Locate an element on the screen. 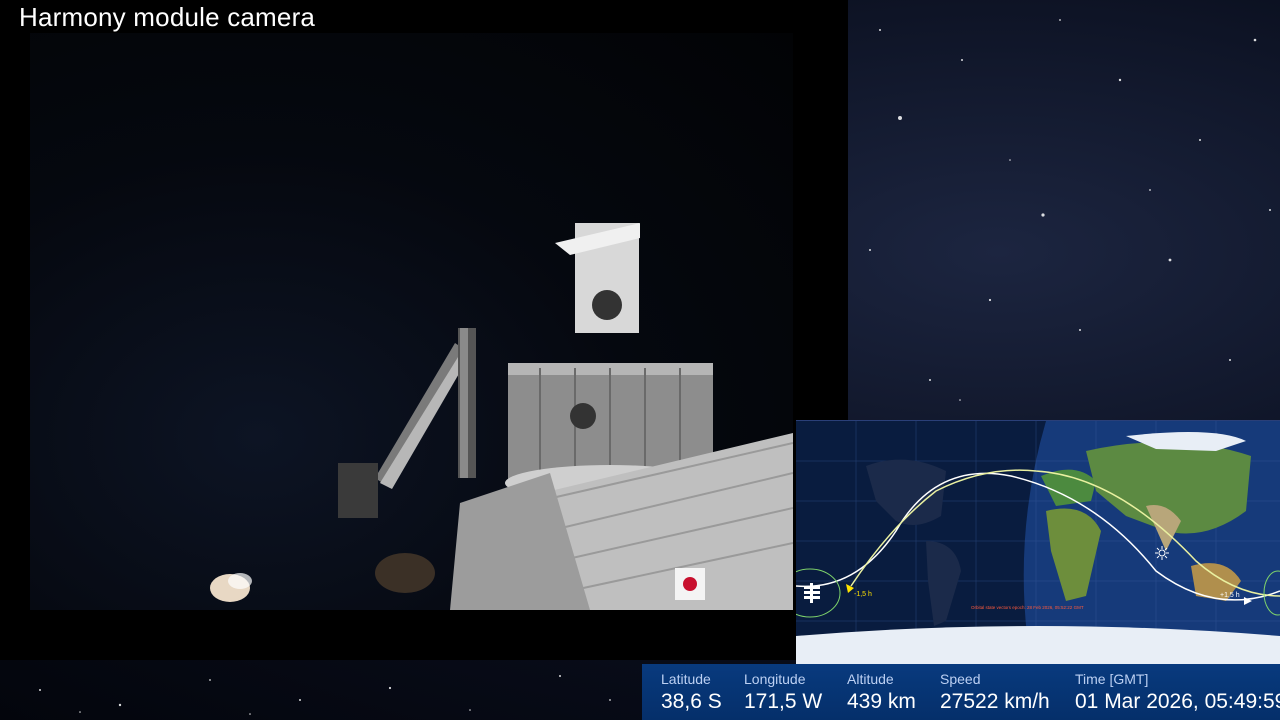 The width and height of the screenshot is (1280, 720). altitude-label: Altitude is located at coordinates (870, 679).